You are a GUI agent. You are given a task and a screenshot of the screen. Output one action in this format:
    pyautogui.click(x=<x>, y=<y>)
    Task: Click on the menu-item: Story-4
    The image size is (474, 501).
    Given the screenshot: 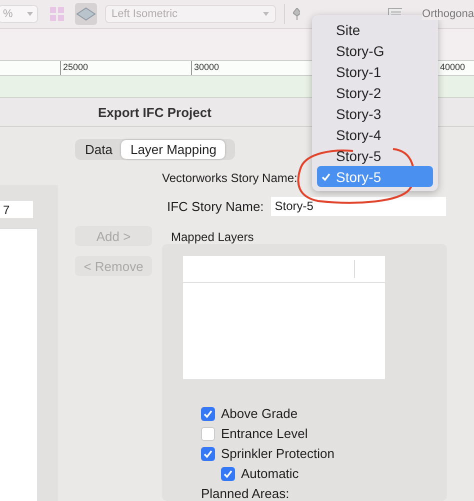 What is the action you would take?
    pyautogui.click(x=375, y=134)
    